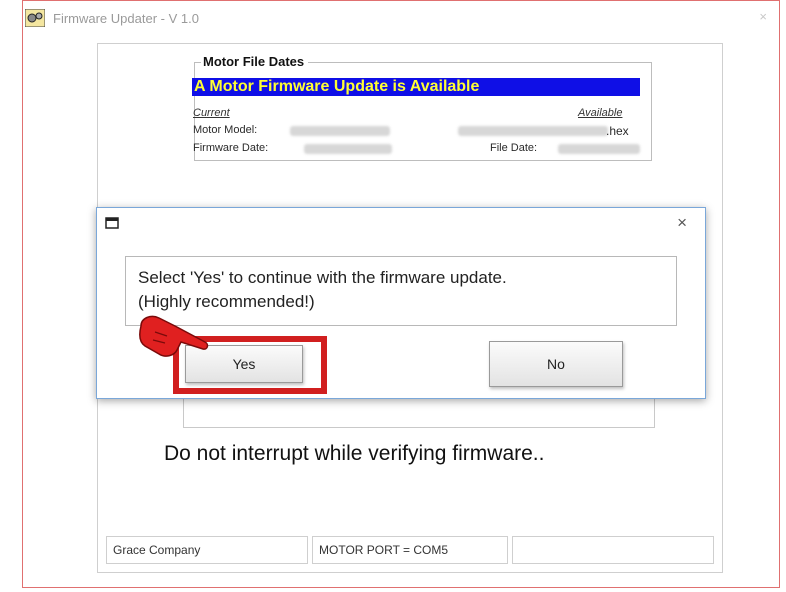 The image size is (786, 592). What do you see at coordinates (682, 223) in the screenshot?
I see `dialog-close-button: ×` at bounding box center [682, 223].